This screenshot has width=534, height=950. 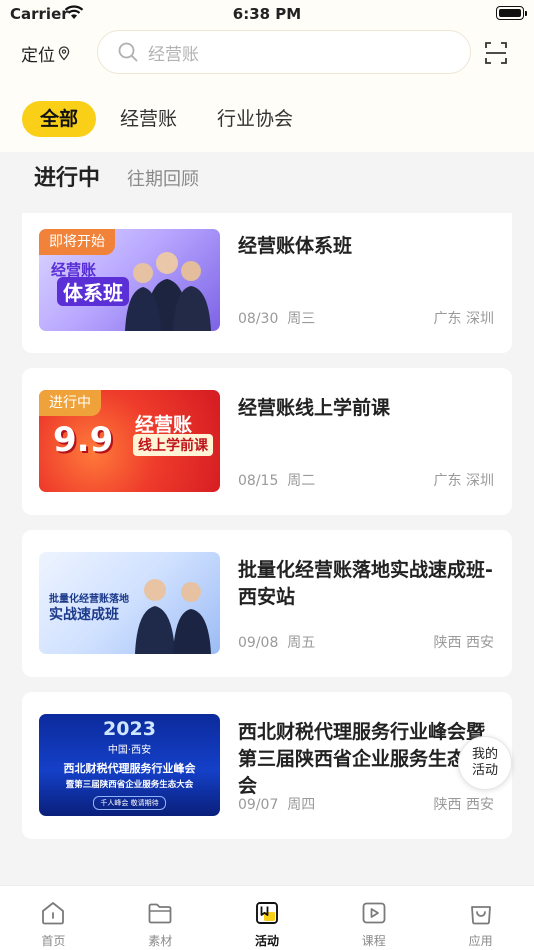 I want to click on play-icon, so click(x=374, y=913).